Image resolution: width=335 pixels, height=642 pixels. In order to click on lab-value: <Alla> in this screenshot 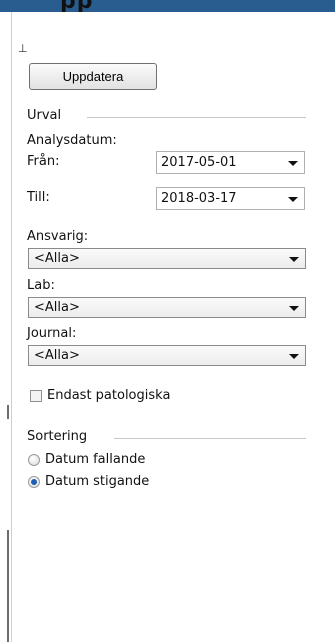, I will do `click(57, 307)`.